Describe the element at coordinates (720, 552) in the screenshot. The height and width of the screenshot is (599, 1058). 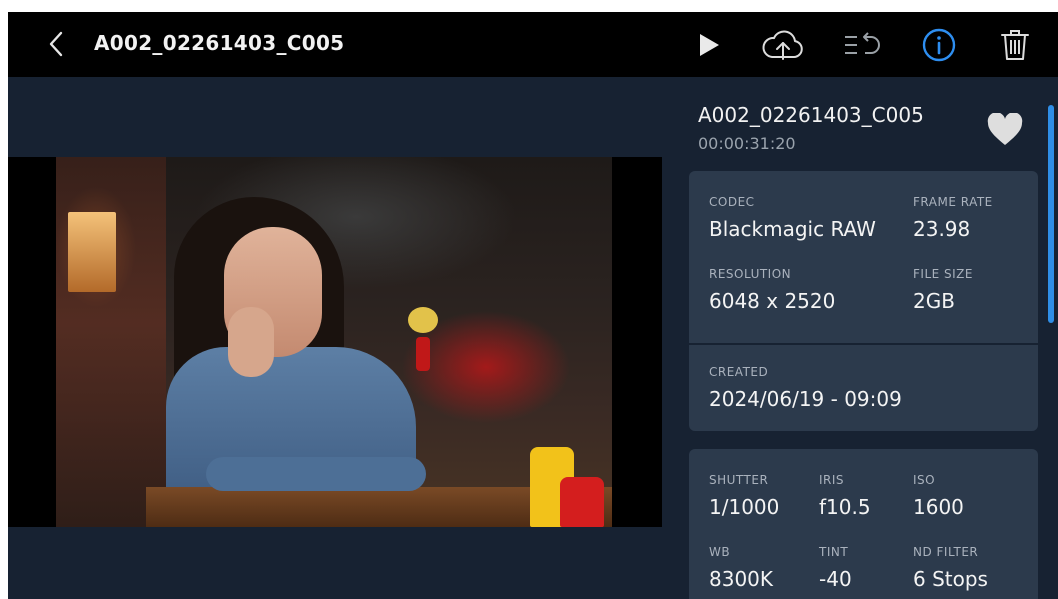
I see `wb-label: WB` at that location.